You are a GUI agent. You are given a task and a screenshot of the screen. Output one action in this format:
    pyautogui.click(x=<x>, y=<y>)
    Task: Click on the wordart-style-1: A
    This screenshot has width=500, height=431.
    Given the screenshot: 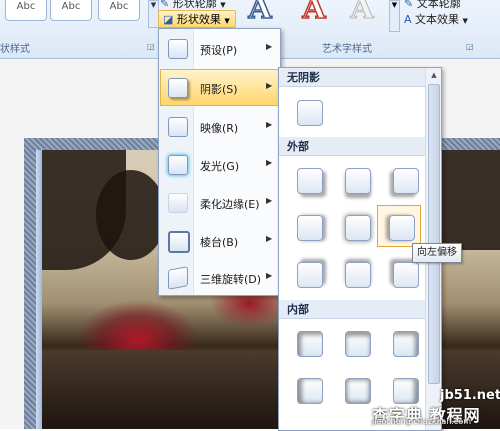 What is the action you would take?
    pyautogui.click(x=260, y=12)
    